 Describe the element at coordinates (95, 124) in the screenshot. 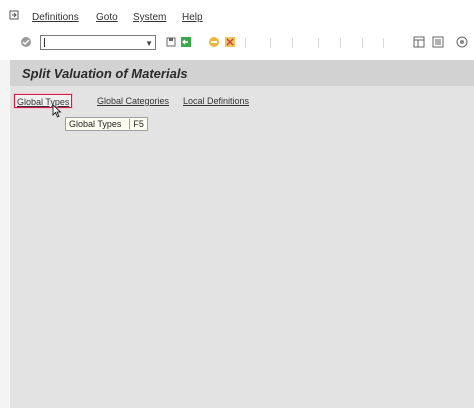

I see `tooltip-label: Global Types` at that location.